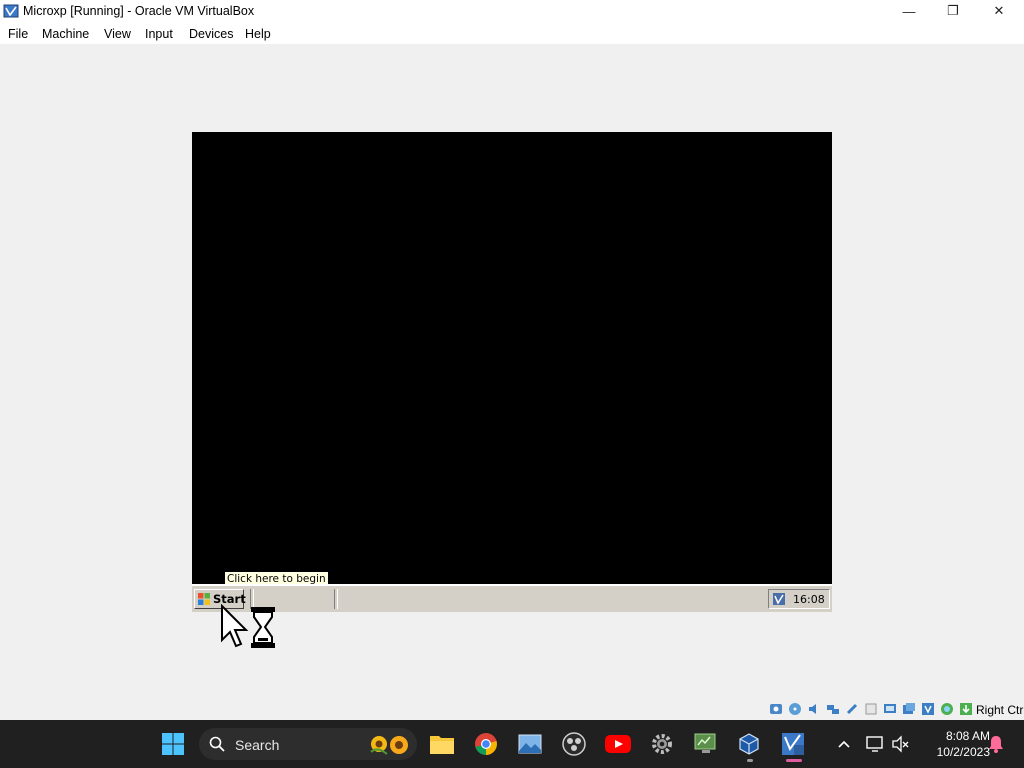 The image size is (1024, 768). Describe the element at coordinates (117, 34) in the screenshot. I see `menu-view: View` at that location.